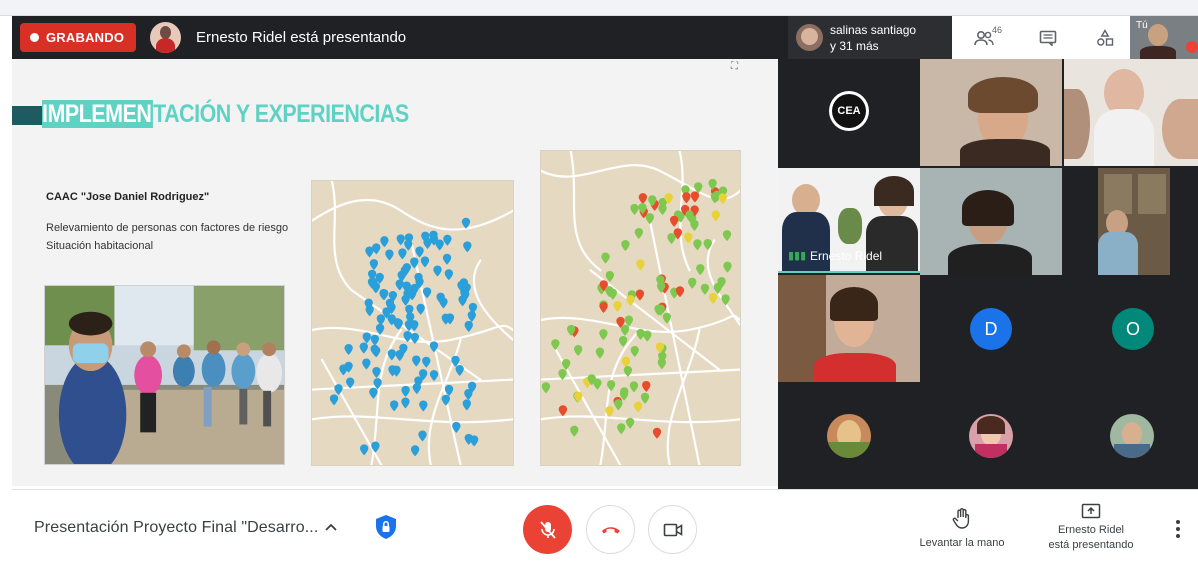 The width and height of the screenshot is (1198, 563). What do you see at coordinates (386, 527) in the screenshot?
I see `host-controls-shield-icon` at bounding box center [386, 527].